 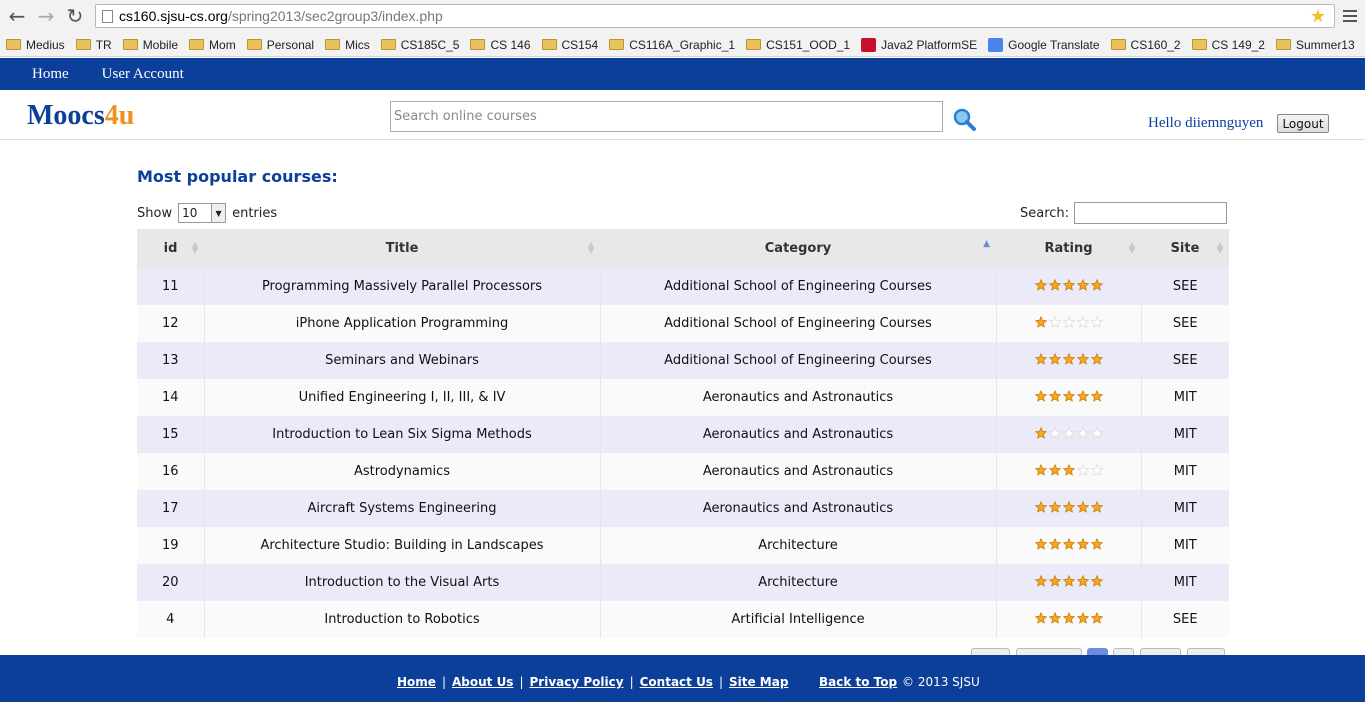 What do you see at coordinates (798, 248) in the screenshot?
I see `column-header-category: Category ▲` at bounding box center [798, 248].